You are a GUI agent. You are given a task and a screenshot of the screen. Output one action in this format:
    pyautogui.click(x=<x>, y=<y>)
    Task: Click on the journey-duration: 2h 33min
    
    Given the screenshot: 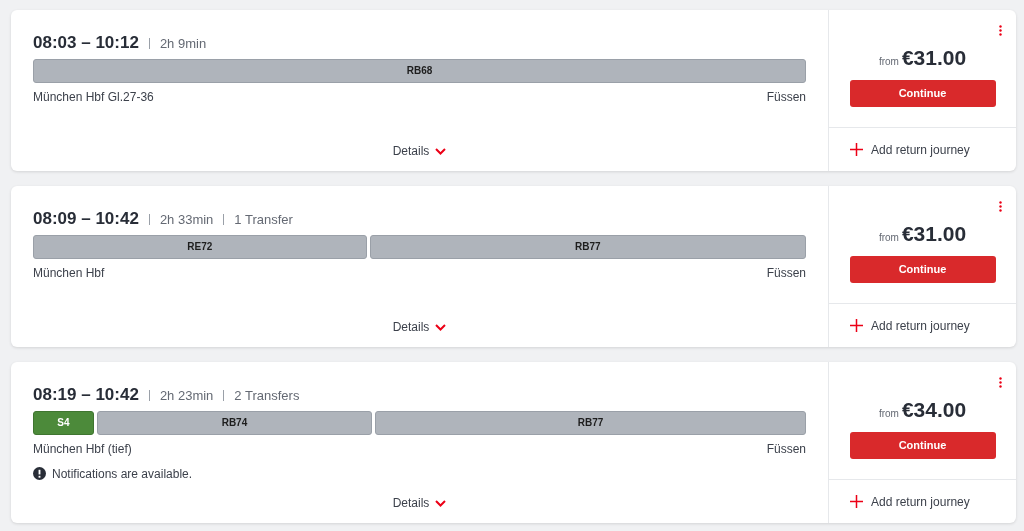 What is the action you would take?
    pyautogui.click(x=186, y=220)
    